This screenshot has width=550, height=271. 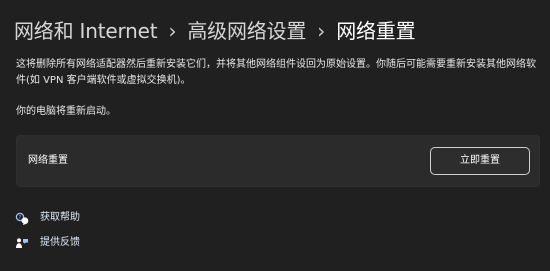 I want to click on support-links: ? 获取帮助 提供反馈, so click(x=47, y=234).